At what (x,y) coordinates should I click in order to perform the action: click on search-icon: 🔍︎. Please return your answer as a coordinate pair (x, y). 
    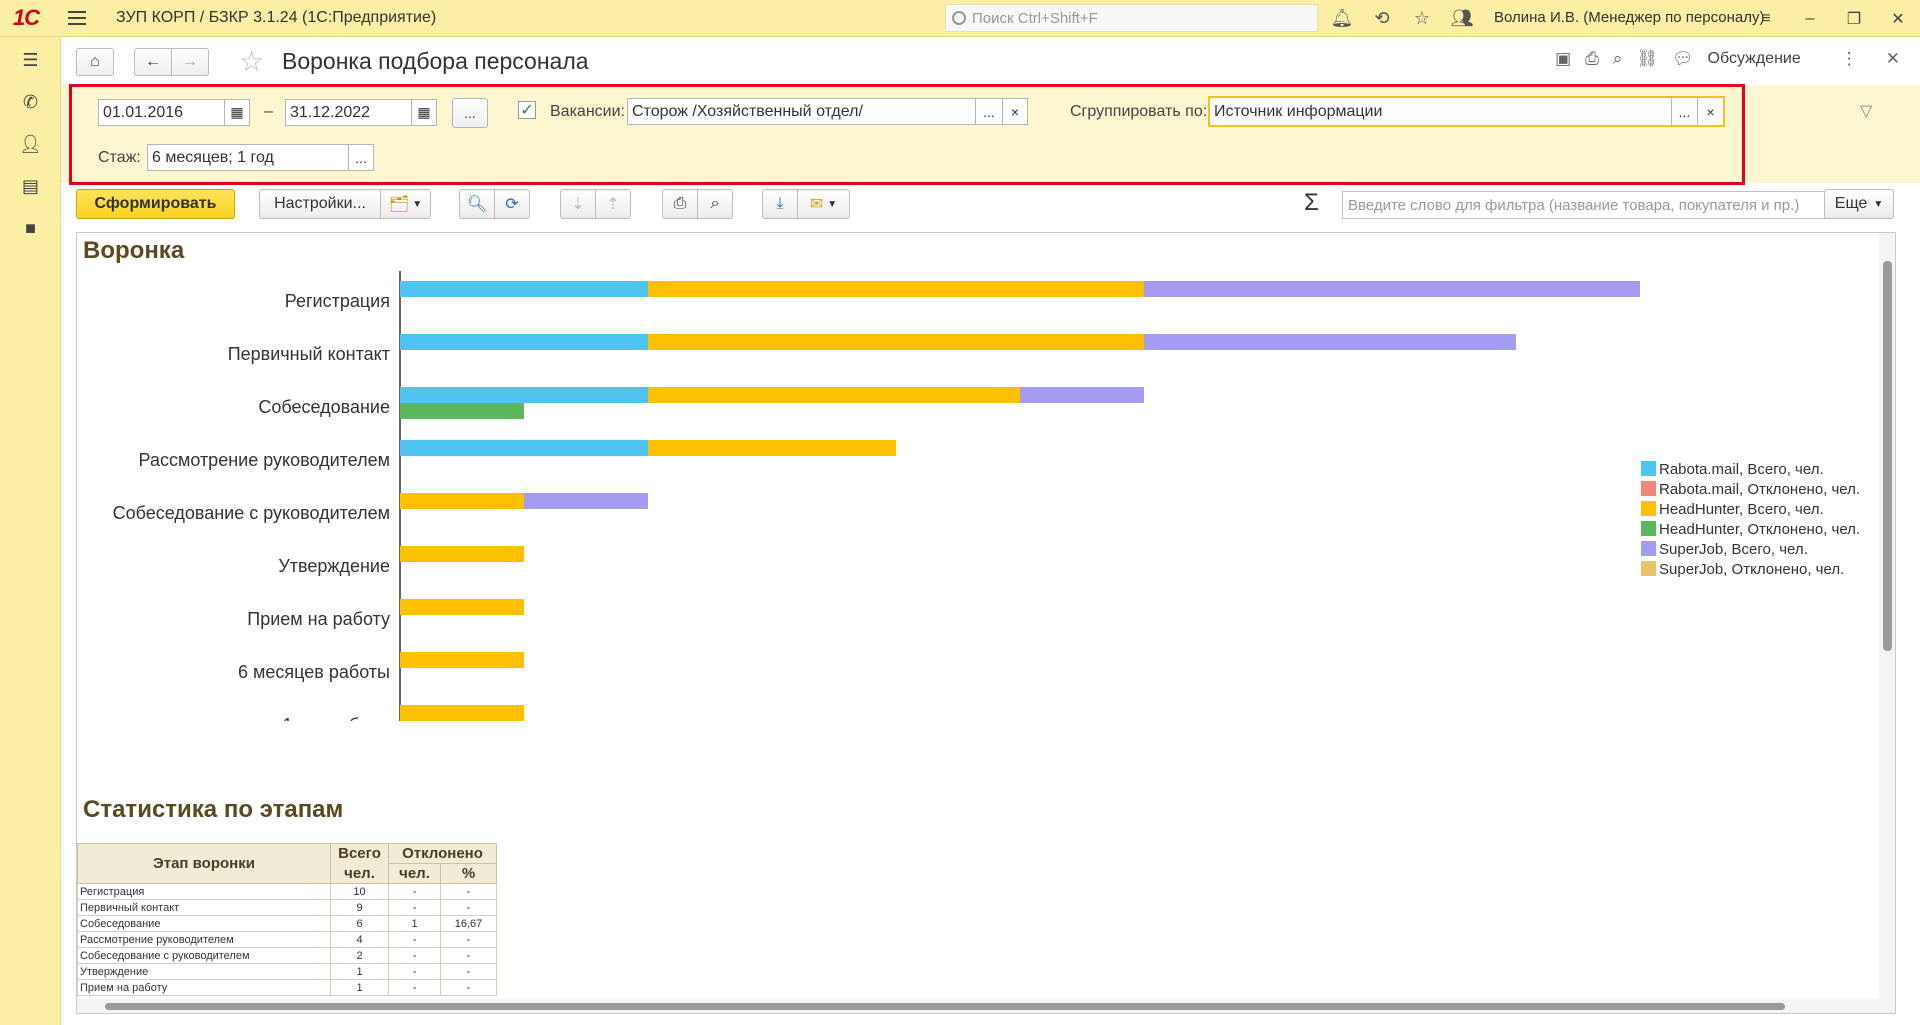
    Looking at the image, I should click on (477, 204).